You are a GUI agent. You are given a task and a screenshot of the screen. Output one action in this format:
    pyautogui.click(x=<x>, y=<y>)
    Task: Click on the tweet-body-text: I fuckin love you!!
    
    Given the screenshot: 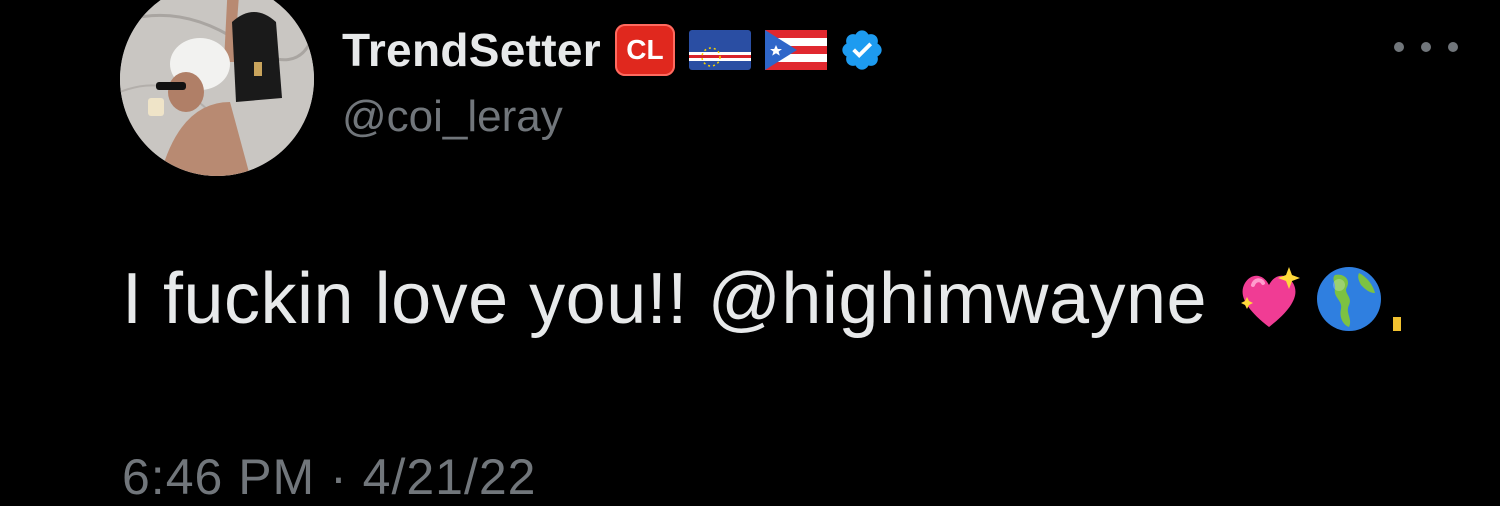 What is the action you would take?
    pyautogui.click(x=405, y=299)
    